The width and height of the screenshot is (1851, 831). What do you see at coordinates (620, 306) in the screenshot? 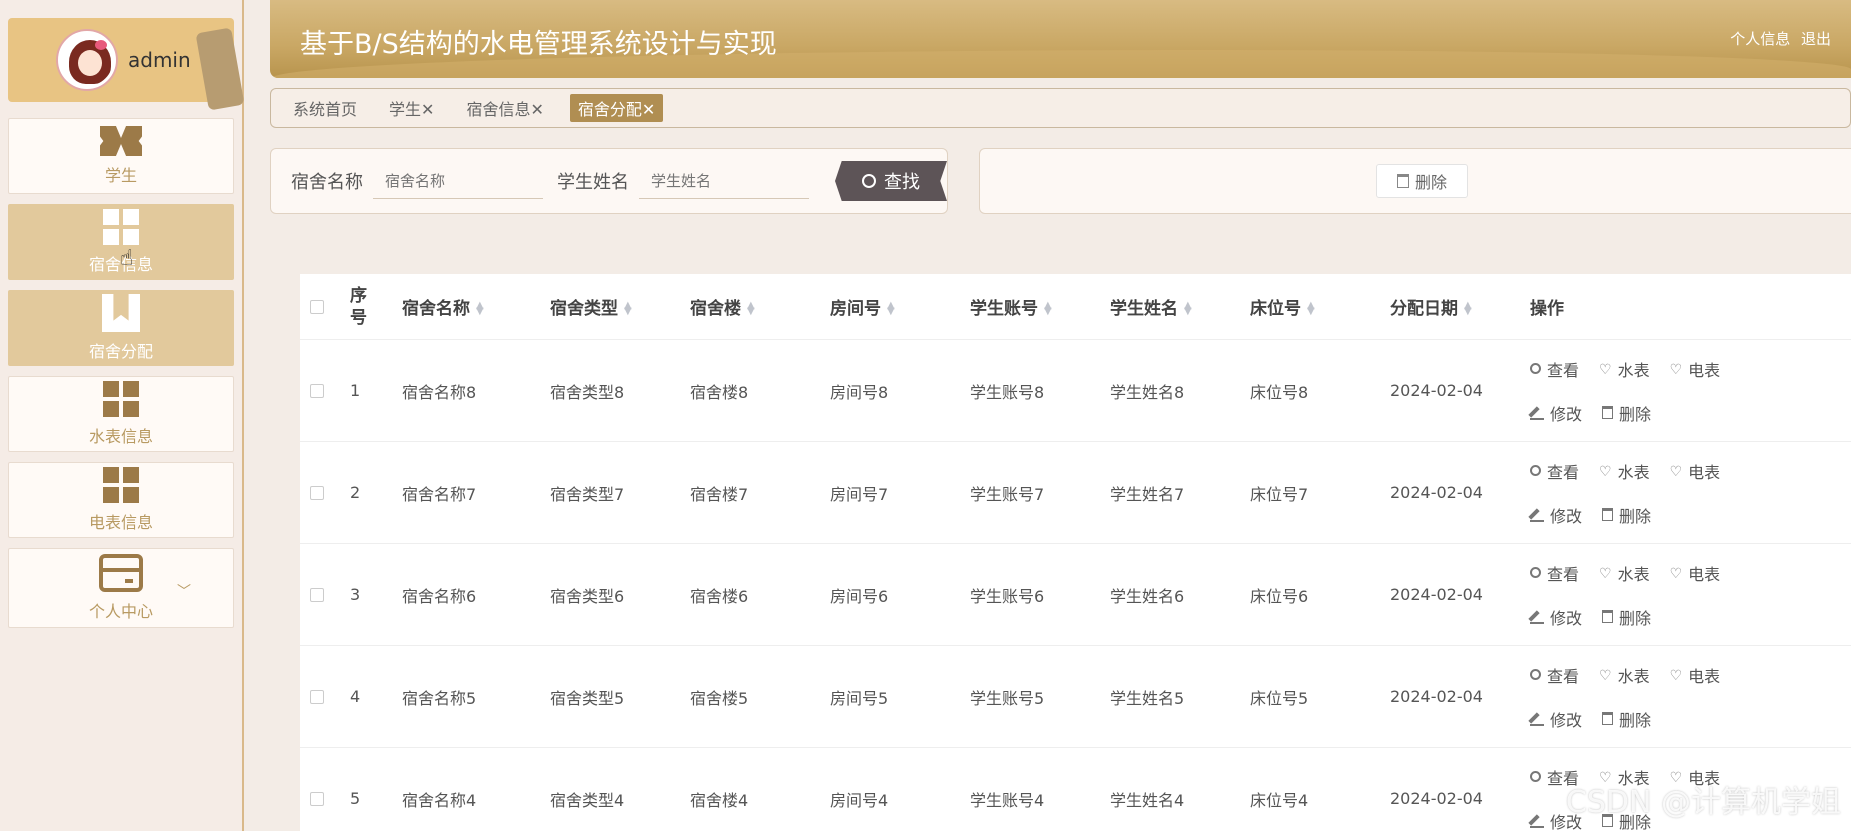
I see `column-header-type: 宿舍类型 ▲ ▼` at bounding box center [620, 306].